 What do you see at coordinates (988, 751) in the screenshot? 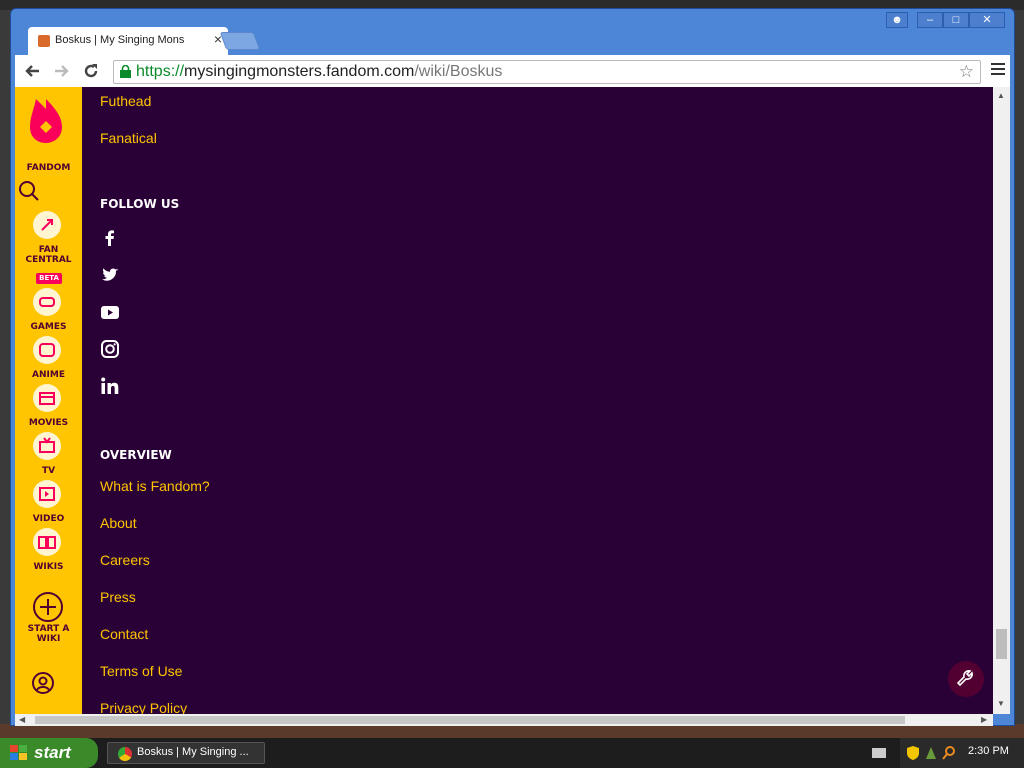
I see `clock: 2:30 PM` at bounding box center [988, 751].